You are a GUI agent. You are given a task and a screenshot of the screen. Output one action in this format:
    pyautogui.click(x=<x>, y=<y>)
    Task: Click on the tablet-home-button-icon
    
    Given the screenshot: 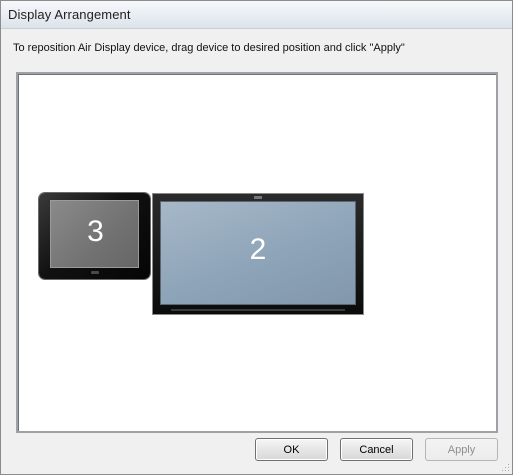 What is the action you would take?
    pyautogui.click(x=95, y=272)
    